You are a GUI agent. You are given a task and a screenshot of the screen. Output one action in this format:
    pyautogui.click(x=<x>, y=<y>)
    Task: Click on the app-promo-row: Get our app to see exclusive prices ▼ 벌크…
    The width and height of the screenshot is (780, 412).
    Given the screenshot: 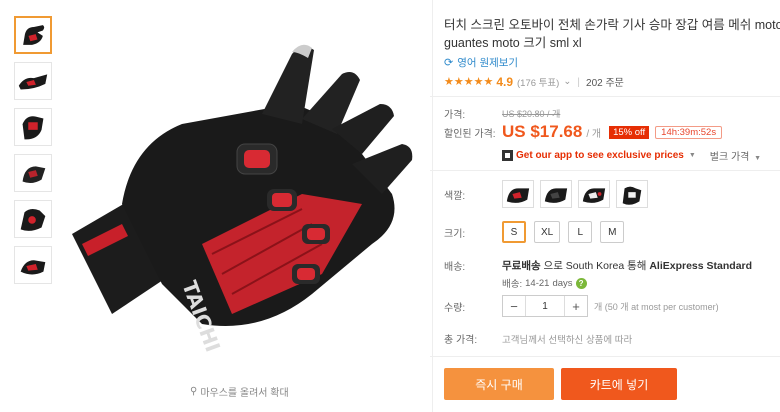 What is the action you would take?
    pyautogui.click(x=631, y=155)
    